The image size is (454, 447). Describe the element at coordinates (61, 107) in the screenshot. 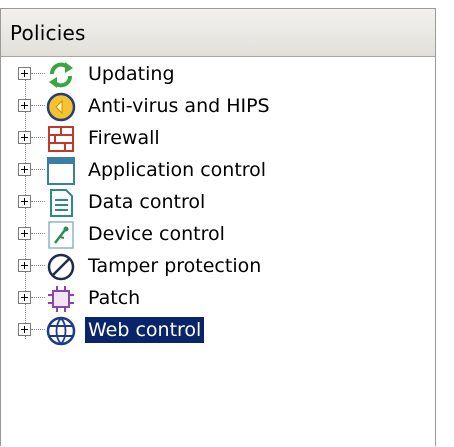

I see `anti-virus-icon` at that location.